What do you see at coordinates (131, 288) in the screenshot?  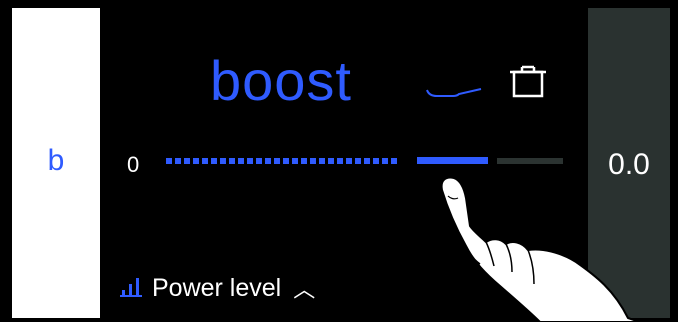 I see `bars-icon` at bounding box center [131, 288].